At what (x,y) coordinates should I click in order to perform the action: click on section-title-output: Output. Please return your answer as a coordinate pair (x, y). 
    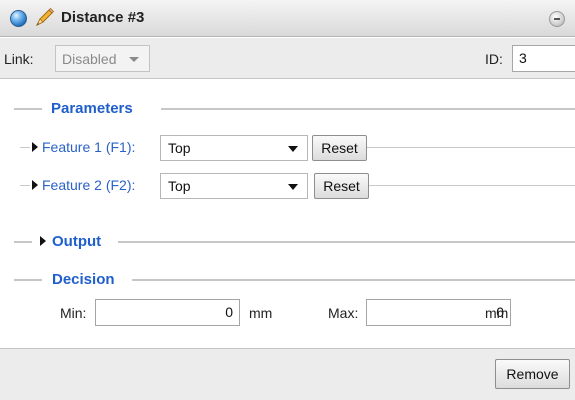
    Looking at the image, I should click on (76, 241).